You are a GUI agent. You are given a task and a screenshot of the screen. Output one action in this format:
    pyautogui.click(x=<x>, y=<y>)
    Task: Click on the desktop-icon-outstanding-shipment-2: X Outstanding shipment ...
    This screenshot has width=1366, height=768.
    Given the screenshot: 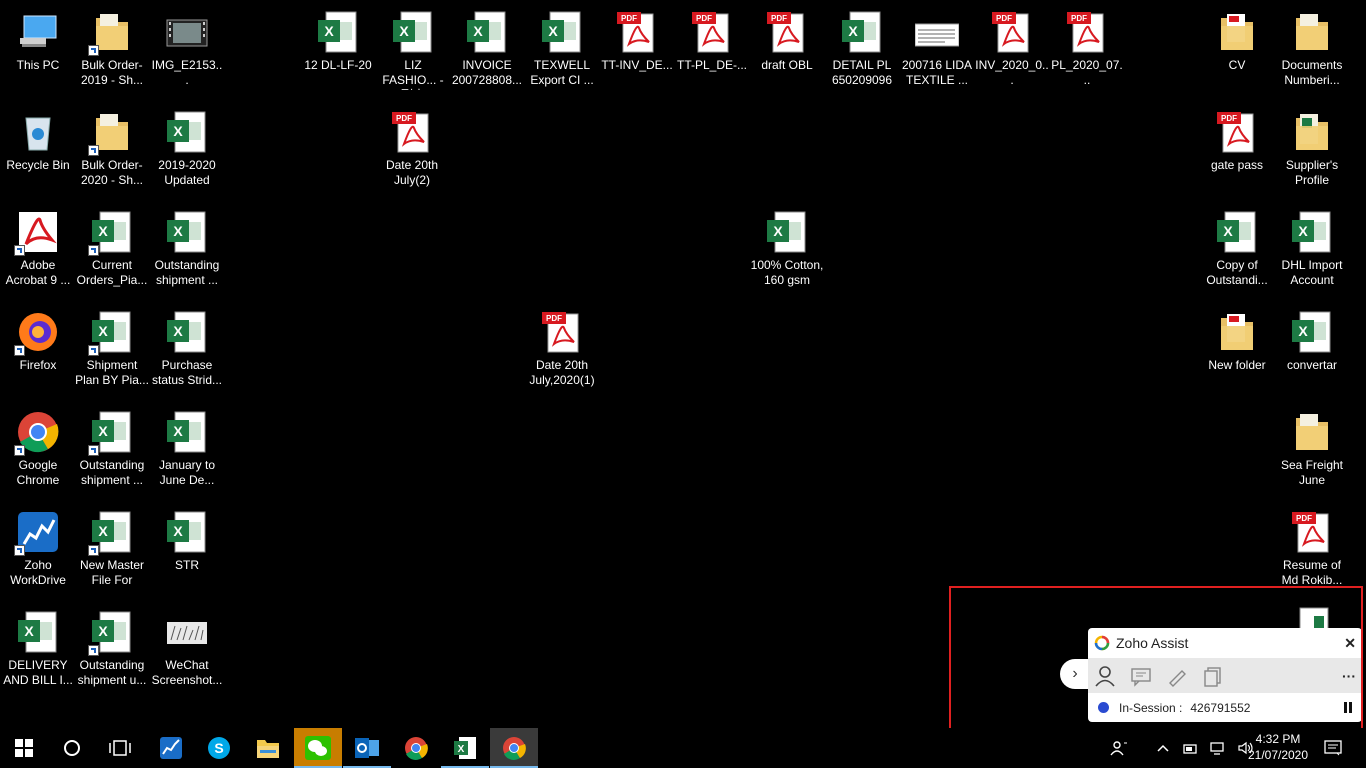 What is the action you would take?
    pyautogui.click(x=112, y=452)
    